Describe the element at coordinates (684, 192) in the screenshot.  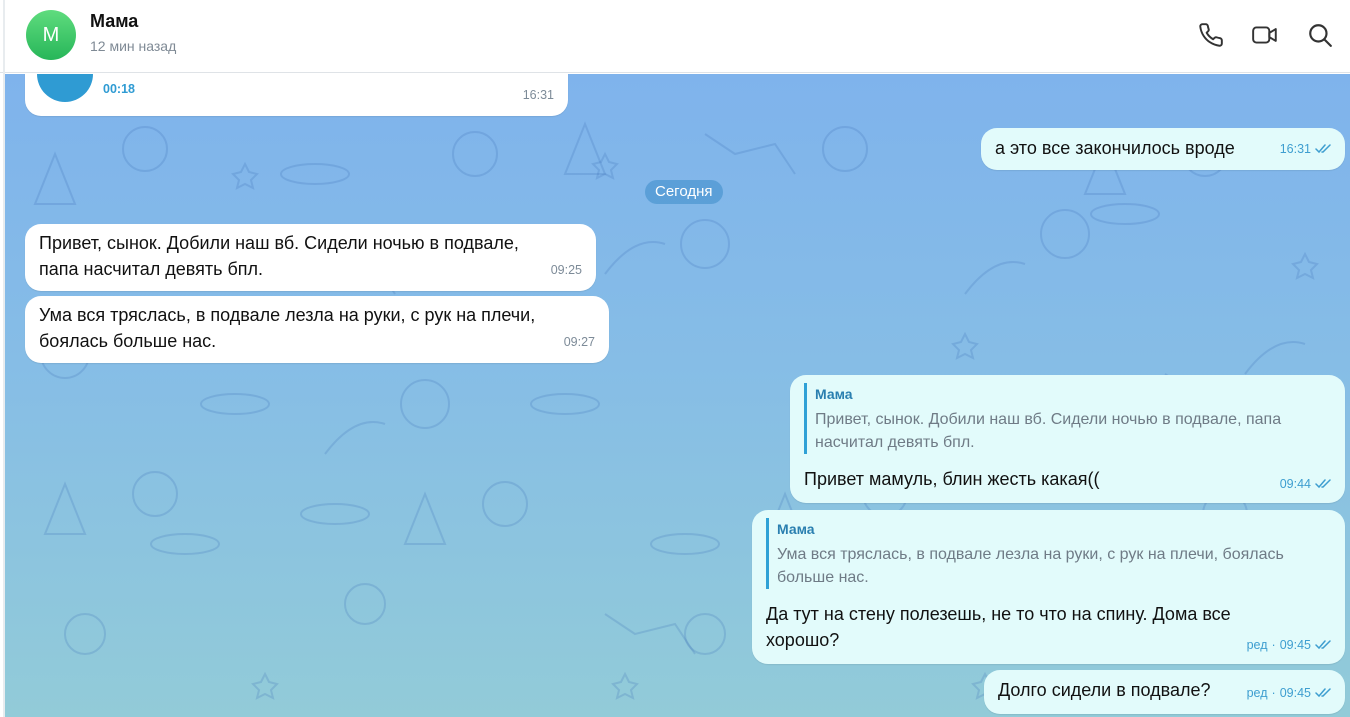
I see `date-separator: Сегодня` at that location.